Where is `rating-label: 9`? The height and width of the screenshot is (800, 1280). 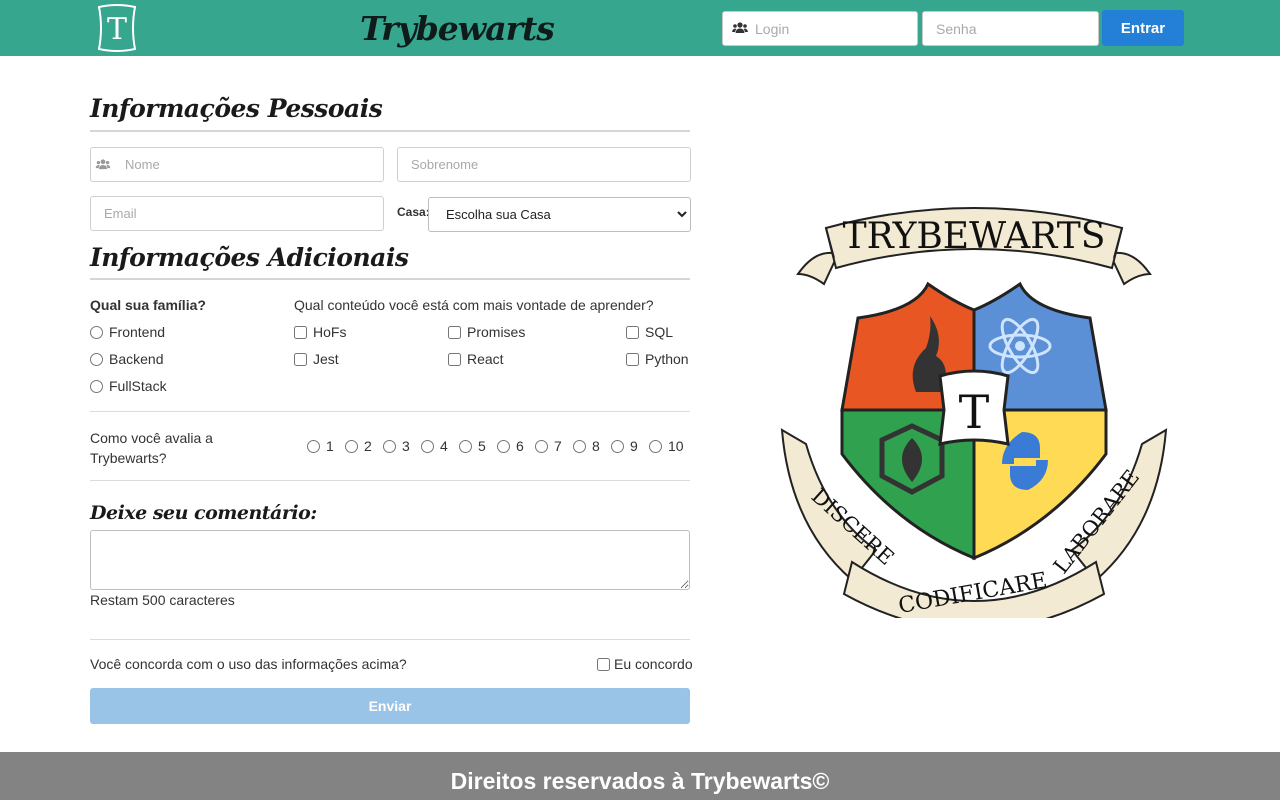 rating-label: 9 is located at coordinates (634, 446).